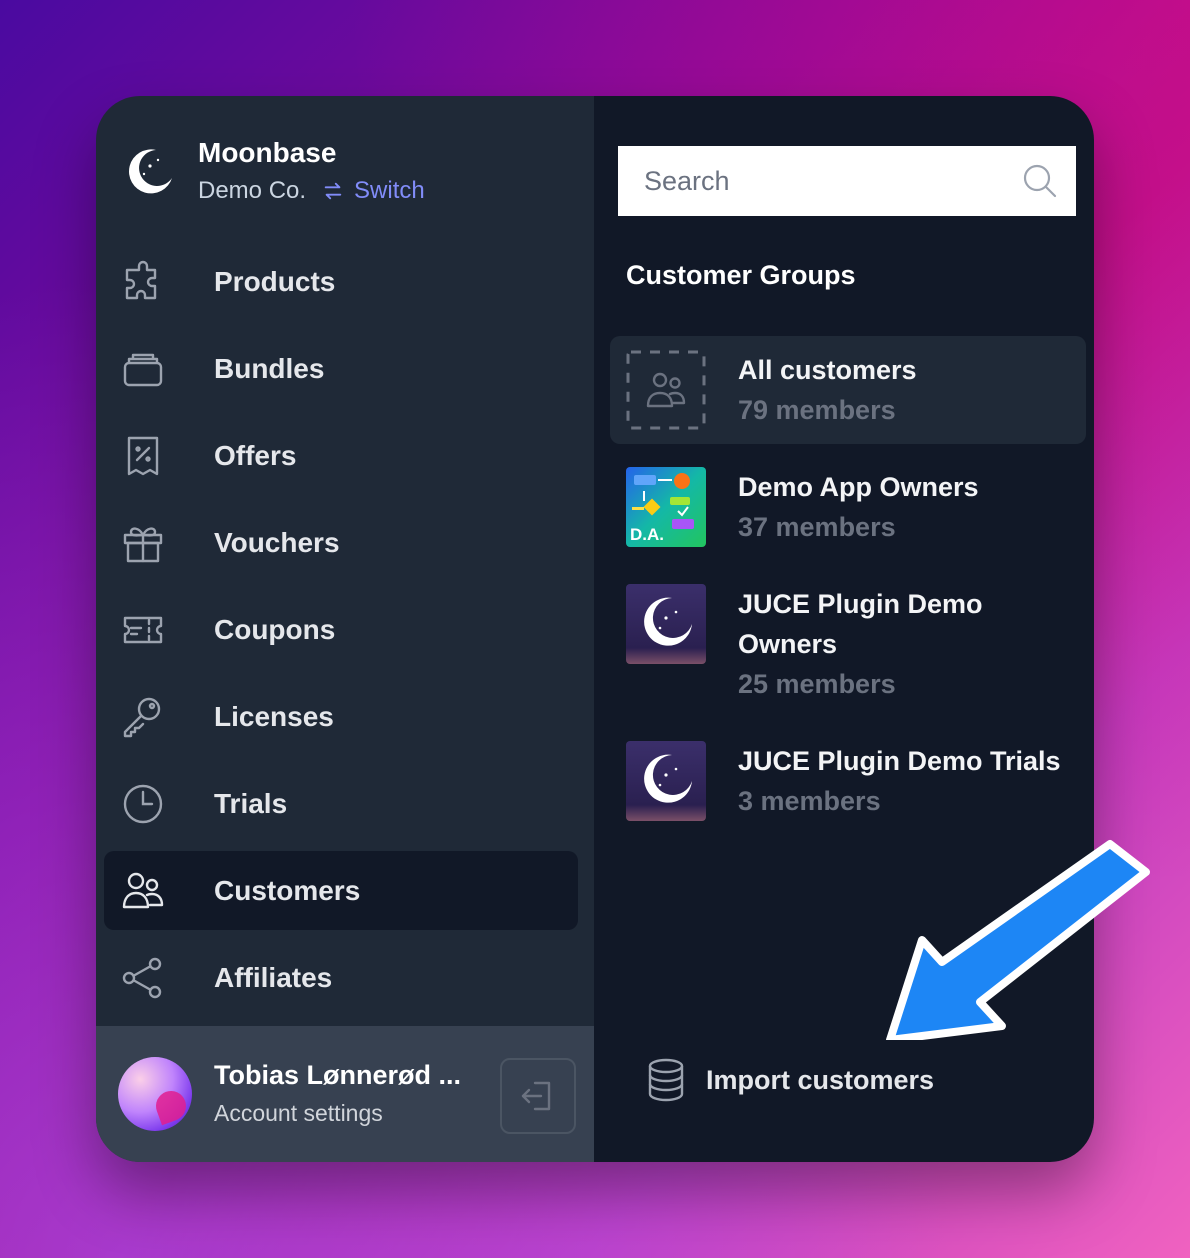 This screenshot has height=1258, width=1190. What do you see at coordinates (143, 456) in the screenshot?
I see `receipt-percent-icon` at bounding box center [143, 456].